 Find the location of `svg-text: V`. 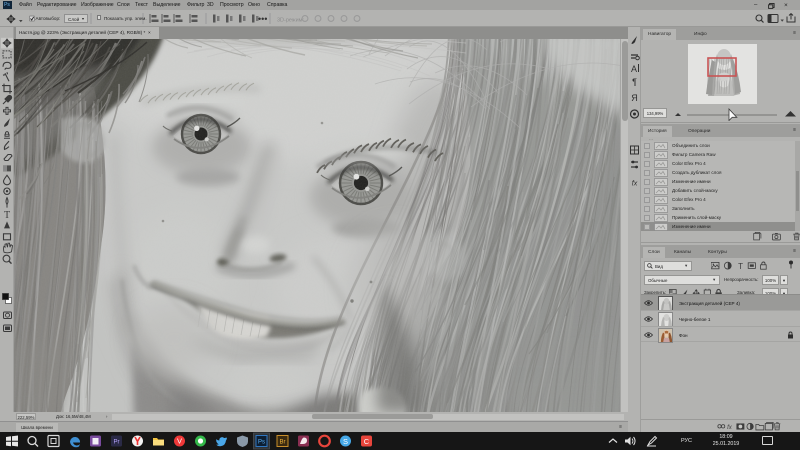

svg-text: V is located at coordinates (179, 441).